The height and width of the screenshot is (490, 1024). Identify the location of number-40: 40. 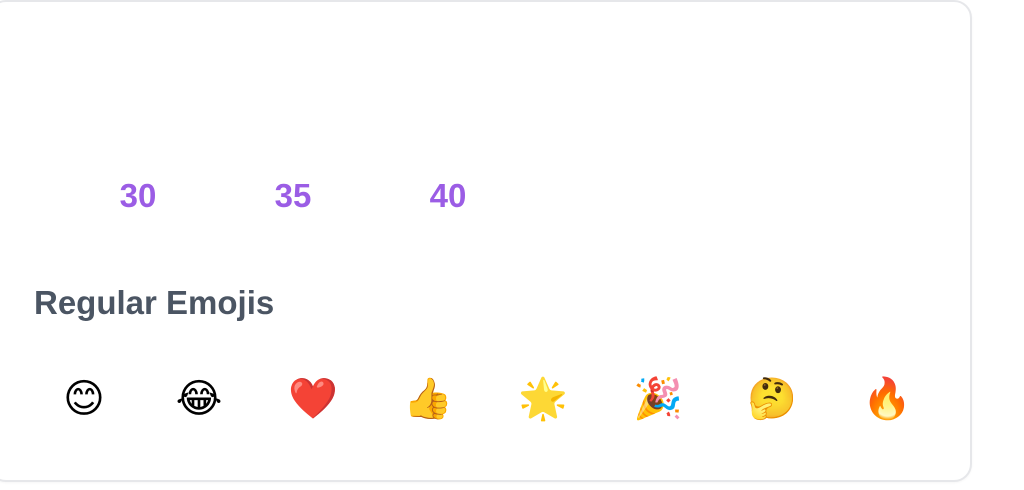
(448, 196).